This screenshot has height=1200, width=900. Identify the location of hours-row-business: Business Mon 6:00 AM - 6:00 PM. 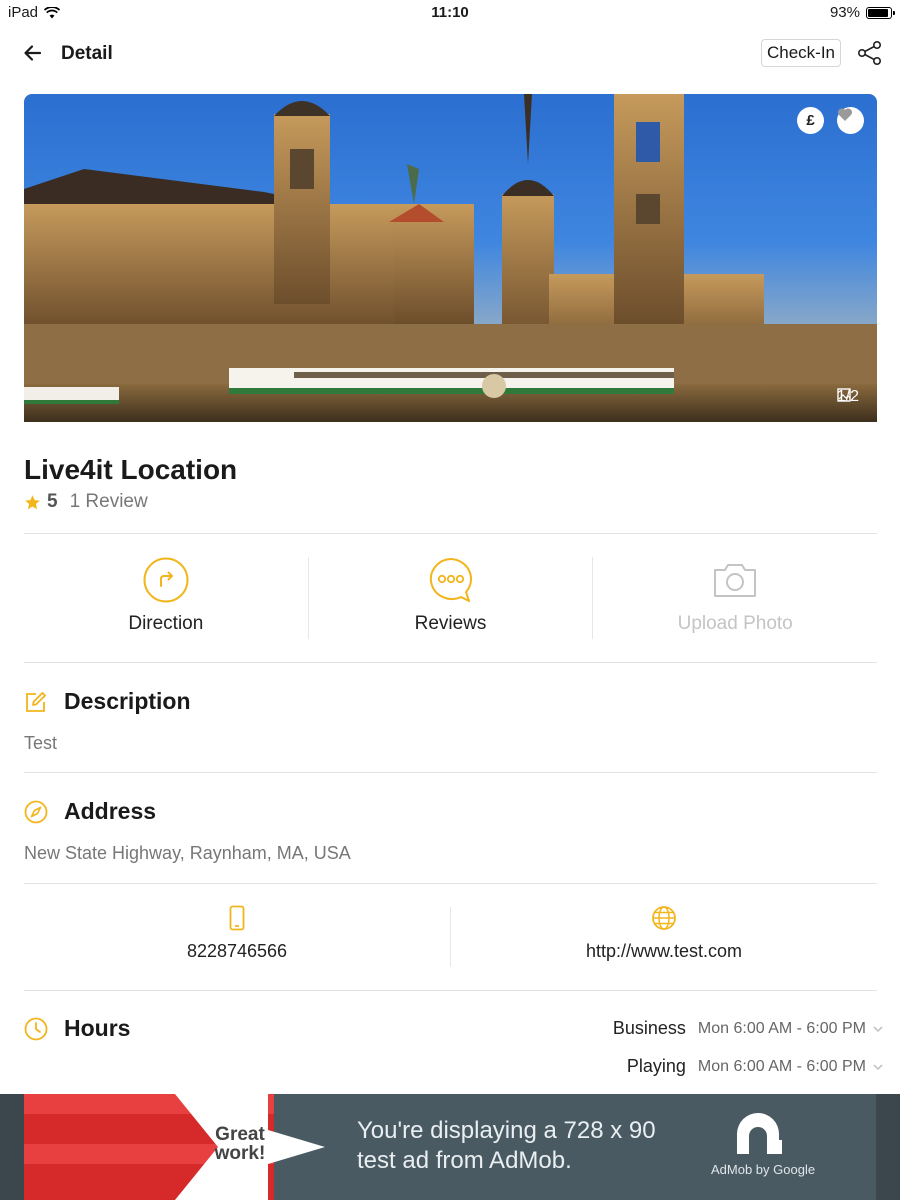
(748, 1028).